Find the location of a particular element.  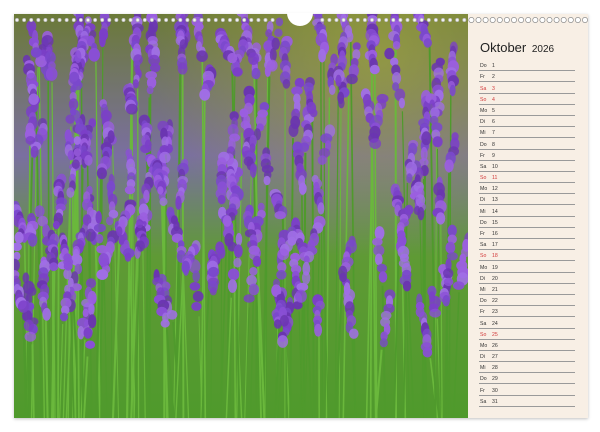

day-number: 30 is located at coordinates (495, 390).